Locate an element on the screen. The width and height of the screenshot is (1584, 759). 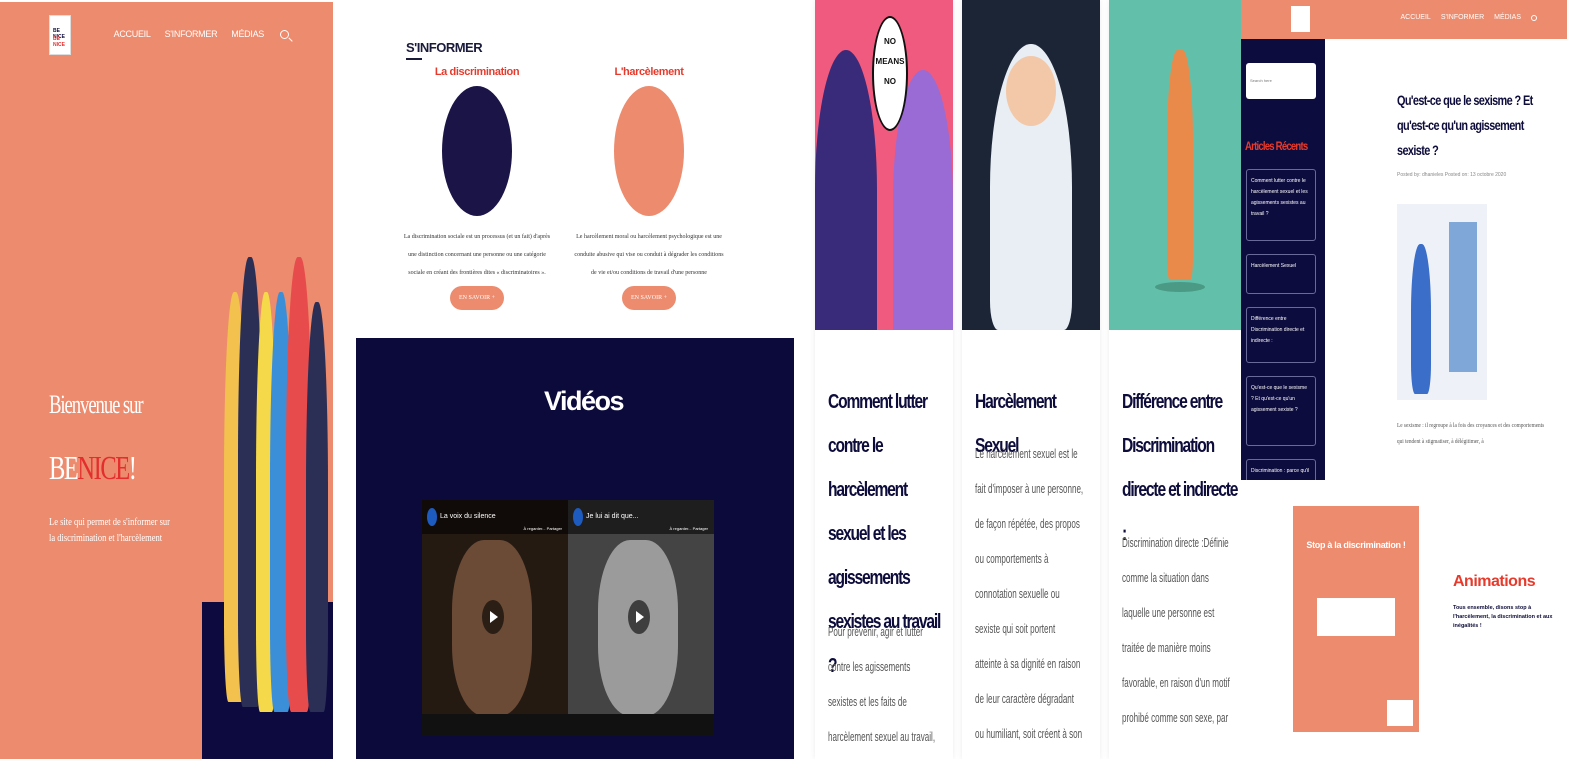
video-title: La voix du silence is located at coordinates (468, 516).